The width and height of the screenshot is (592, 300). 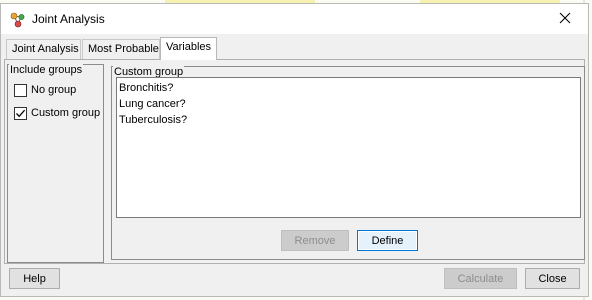 I want to click on close-button: Close, so click(x=552, y=278).